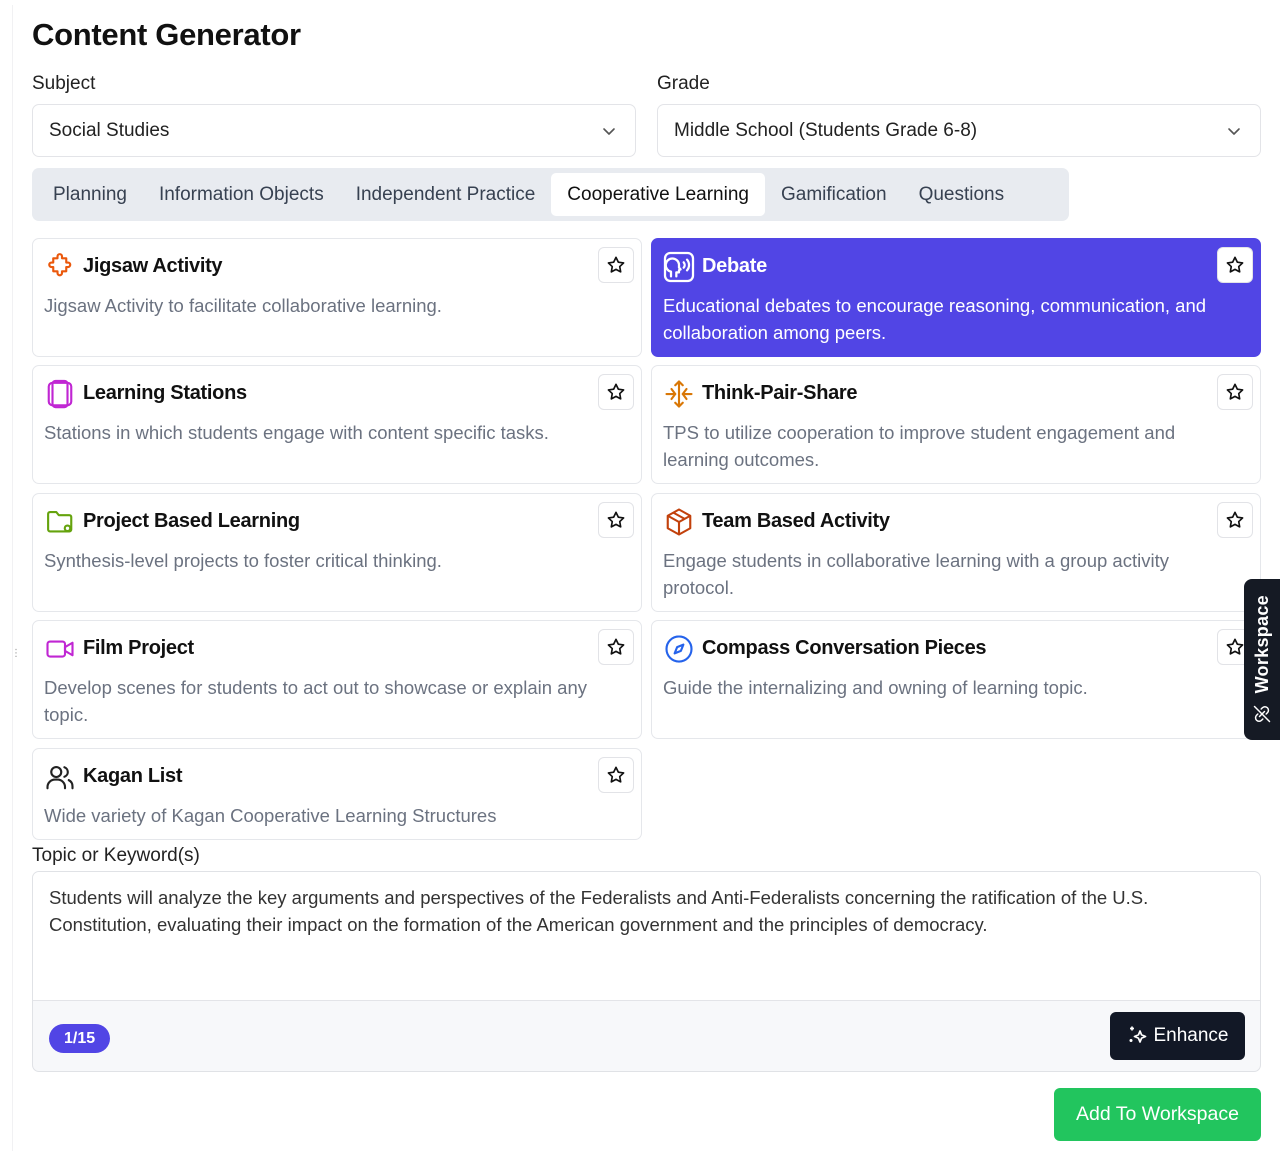 The image size is (1280, 1151). What do you see at coordinates (734, 266) in the screenshot?
I see `card-title: Debate` at bounding box center [734, 266].